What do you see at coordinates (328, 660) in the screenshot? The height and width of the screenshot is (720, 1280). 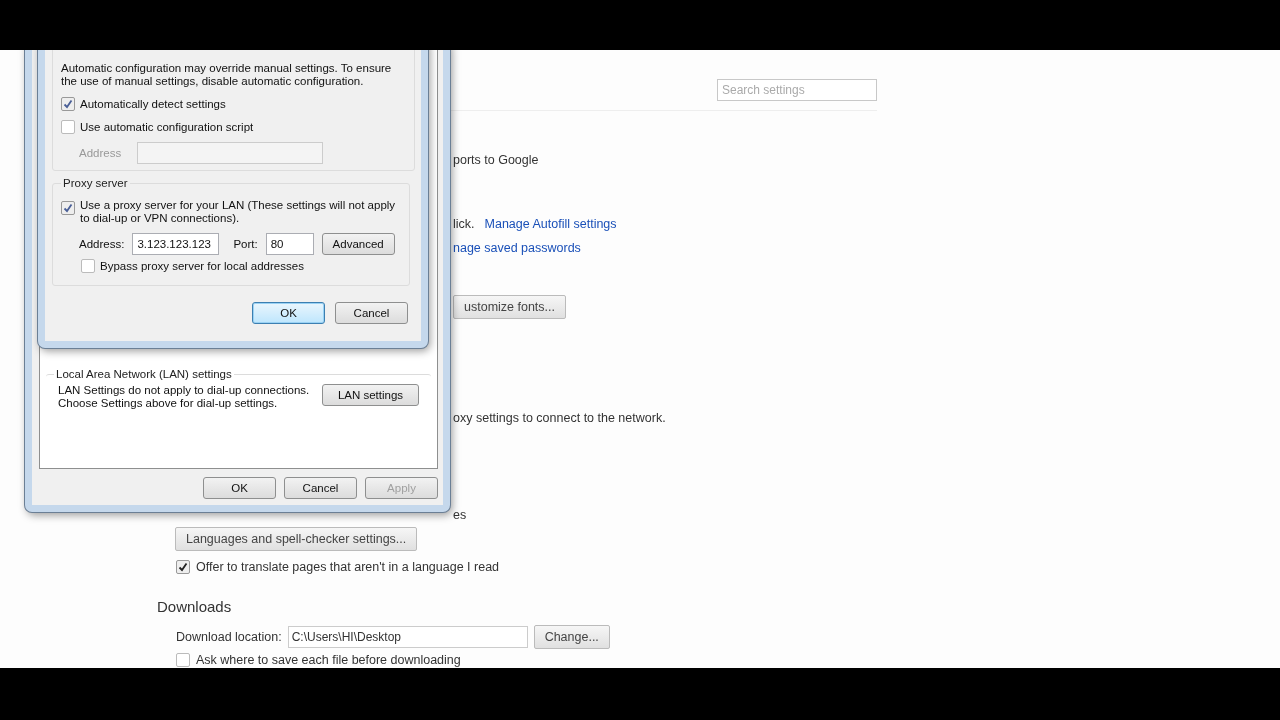 I see `checkbox-label: Ask where to save each file before downloading` at bounding box center [328, 660].